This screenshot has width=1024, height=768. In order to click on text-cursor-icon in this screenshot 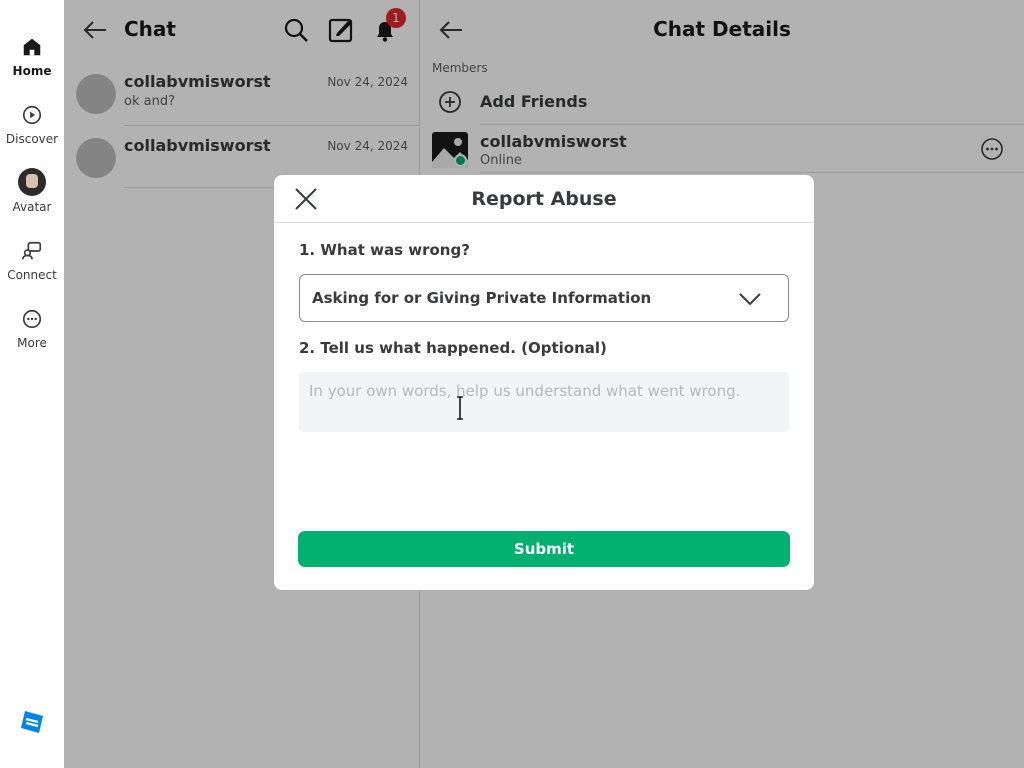, I will do `click(460, 408)`.